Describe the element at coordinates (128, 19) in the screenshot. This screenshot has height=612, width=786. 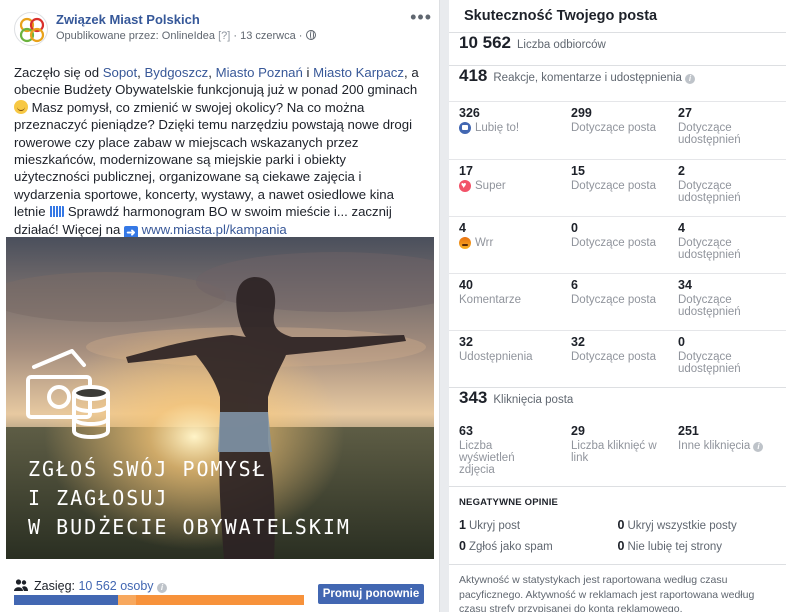
I see `page-name: Związek Miast Polskich` at that location.